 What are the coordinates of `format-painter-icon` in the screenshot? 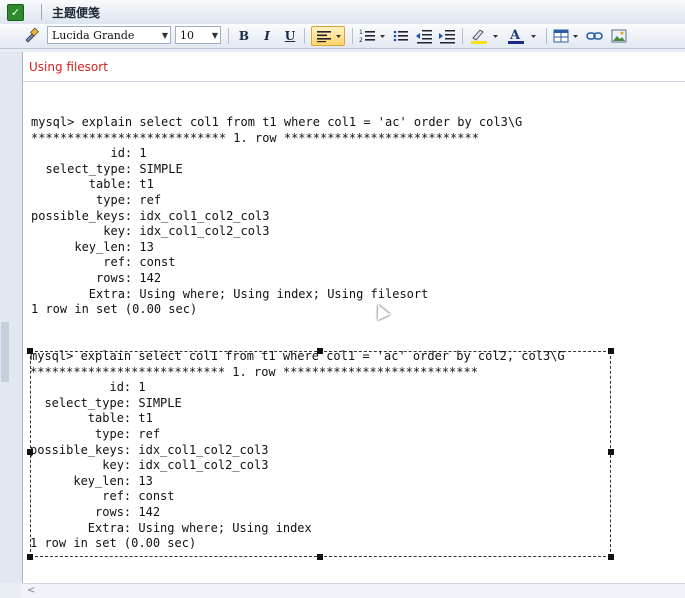 It's located at (31, 36).